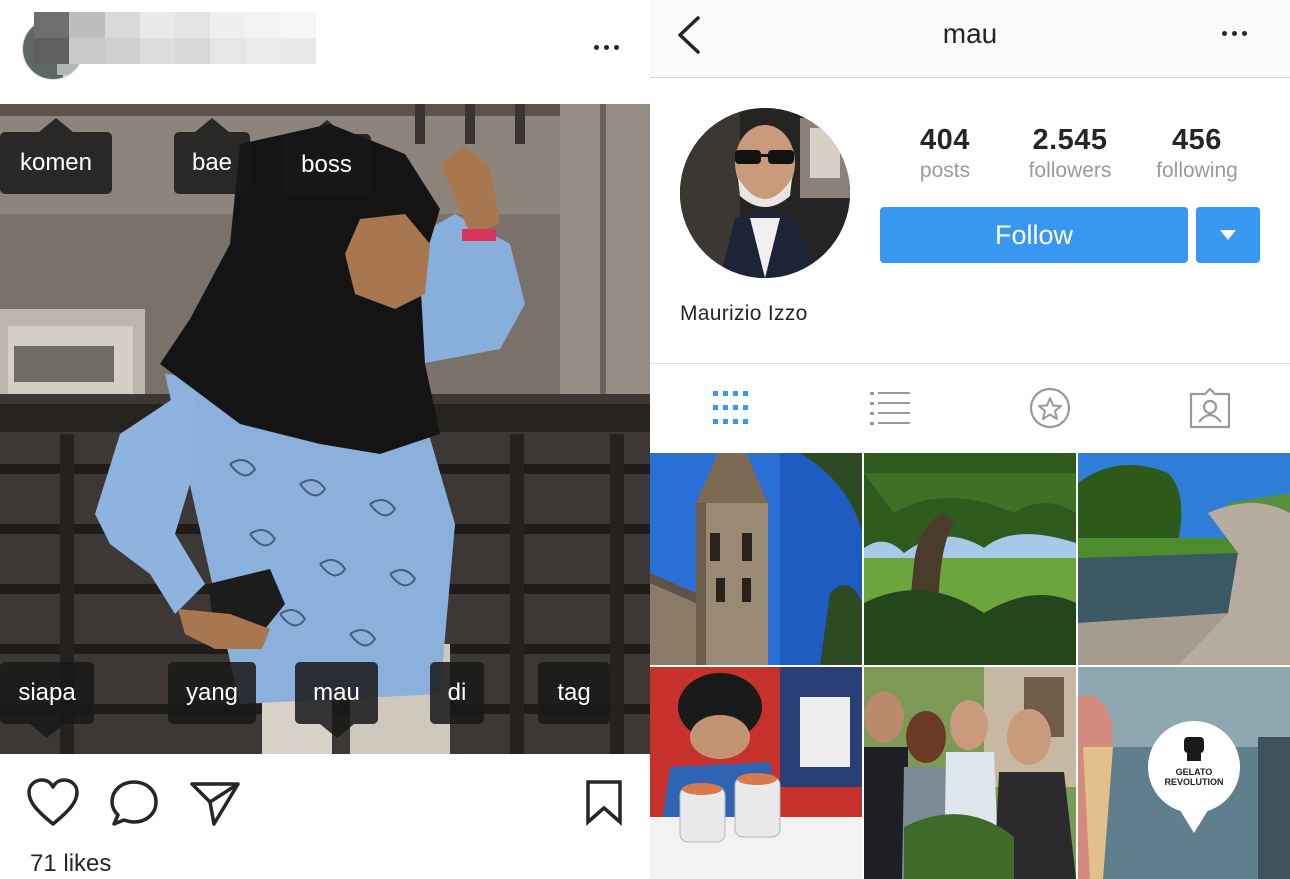  What do you see at coordinates (212, 693) in the screenshot?
I see `photo-tag-5: yang` at bounding box center [212, 693].